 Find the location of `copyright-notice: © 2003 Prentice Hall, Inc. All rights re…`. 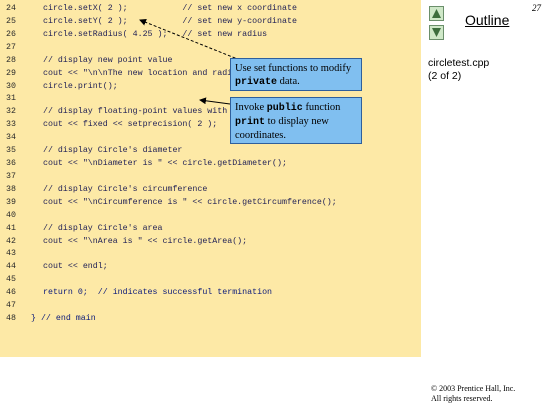

copyright-notice: © 2003 Prentice Hall, Inc. All rights re… is located at coordinates (473, 394).